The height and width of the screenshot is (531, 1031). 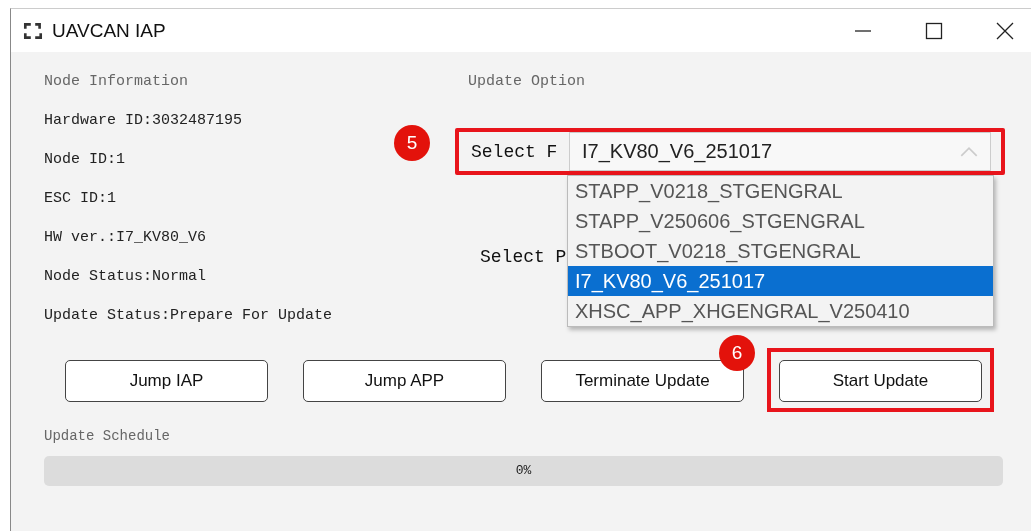 What do you see at coordinates (143, 121) in the screenshot?
I see `info-text: Hardware ID:3032487195` at bounding box center [143, 121].